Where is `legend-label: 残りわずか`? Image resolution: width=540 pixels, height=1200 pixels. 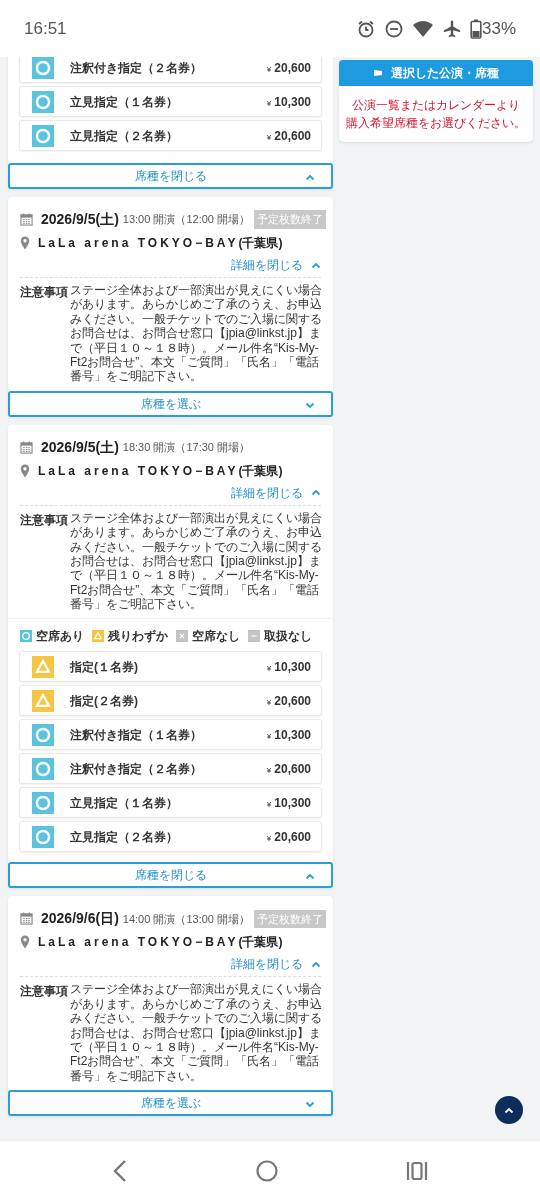
legend-label: 残りわずか is located at coordinates (138, 637).